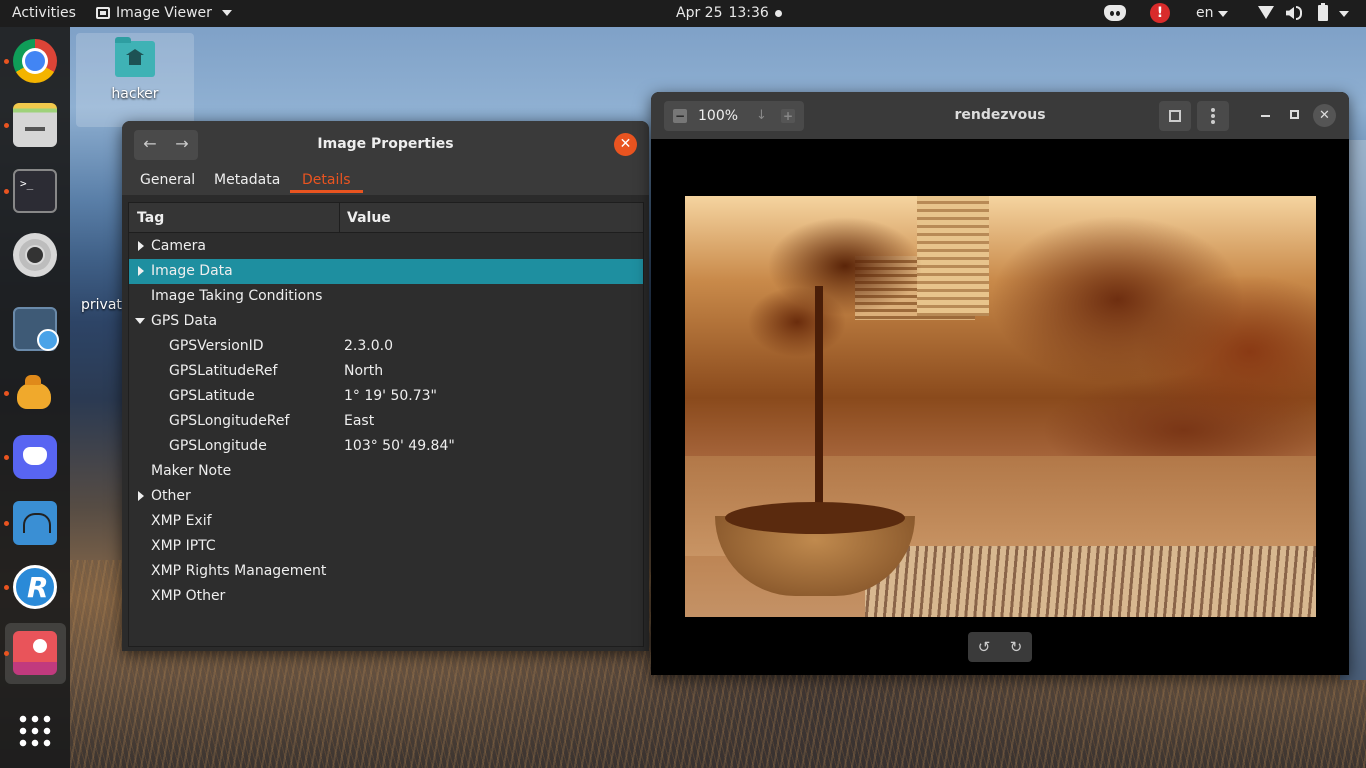 This screenshot has height=768, width=1366. Describe the element at coordinates (390, 396) in the screenshot. I see `row-value: 1° 19' 50.73"` at that location.